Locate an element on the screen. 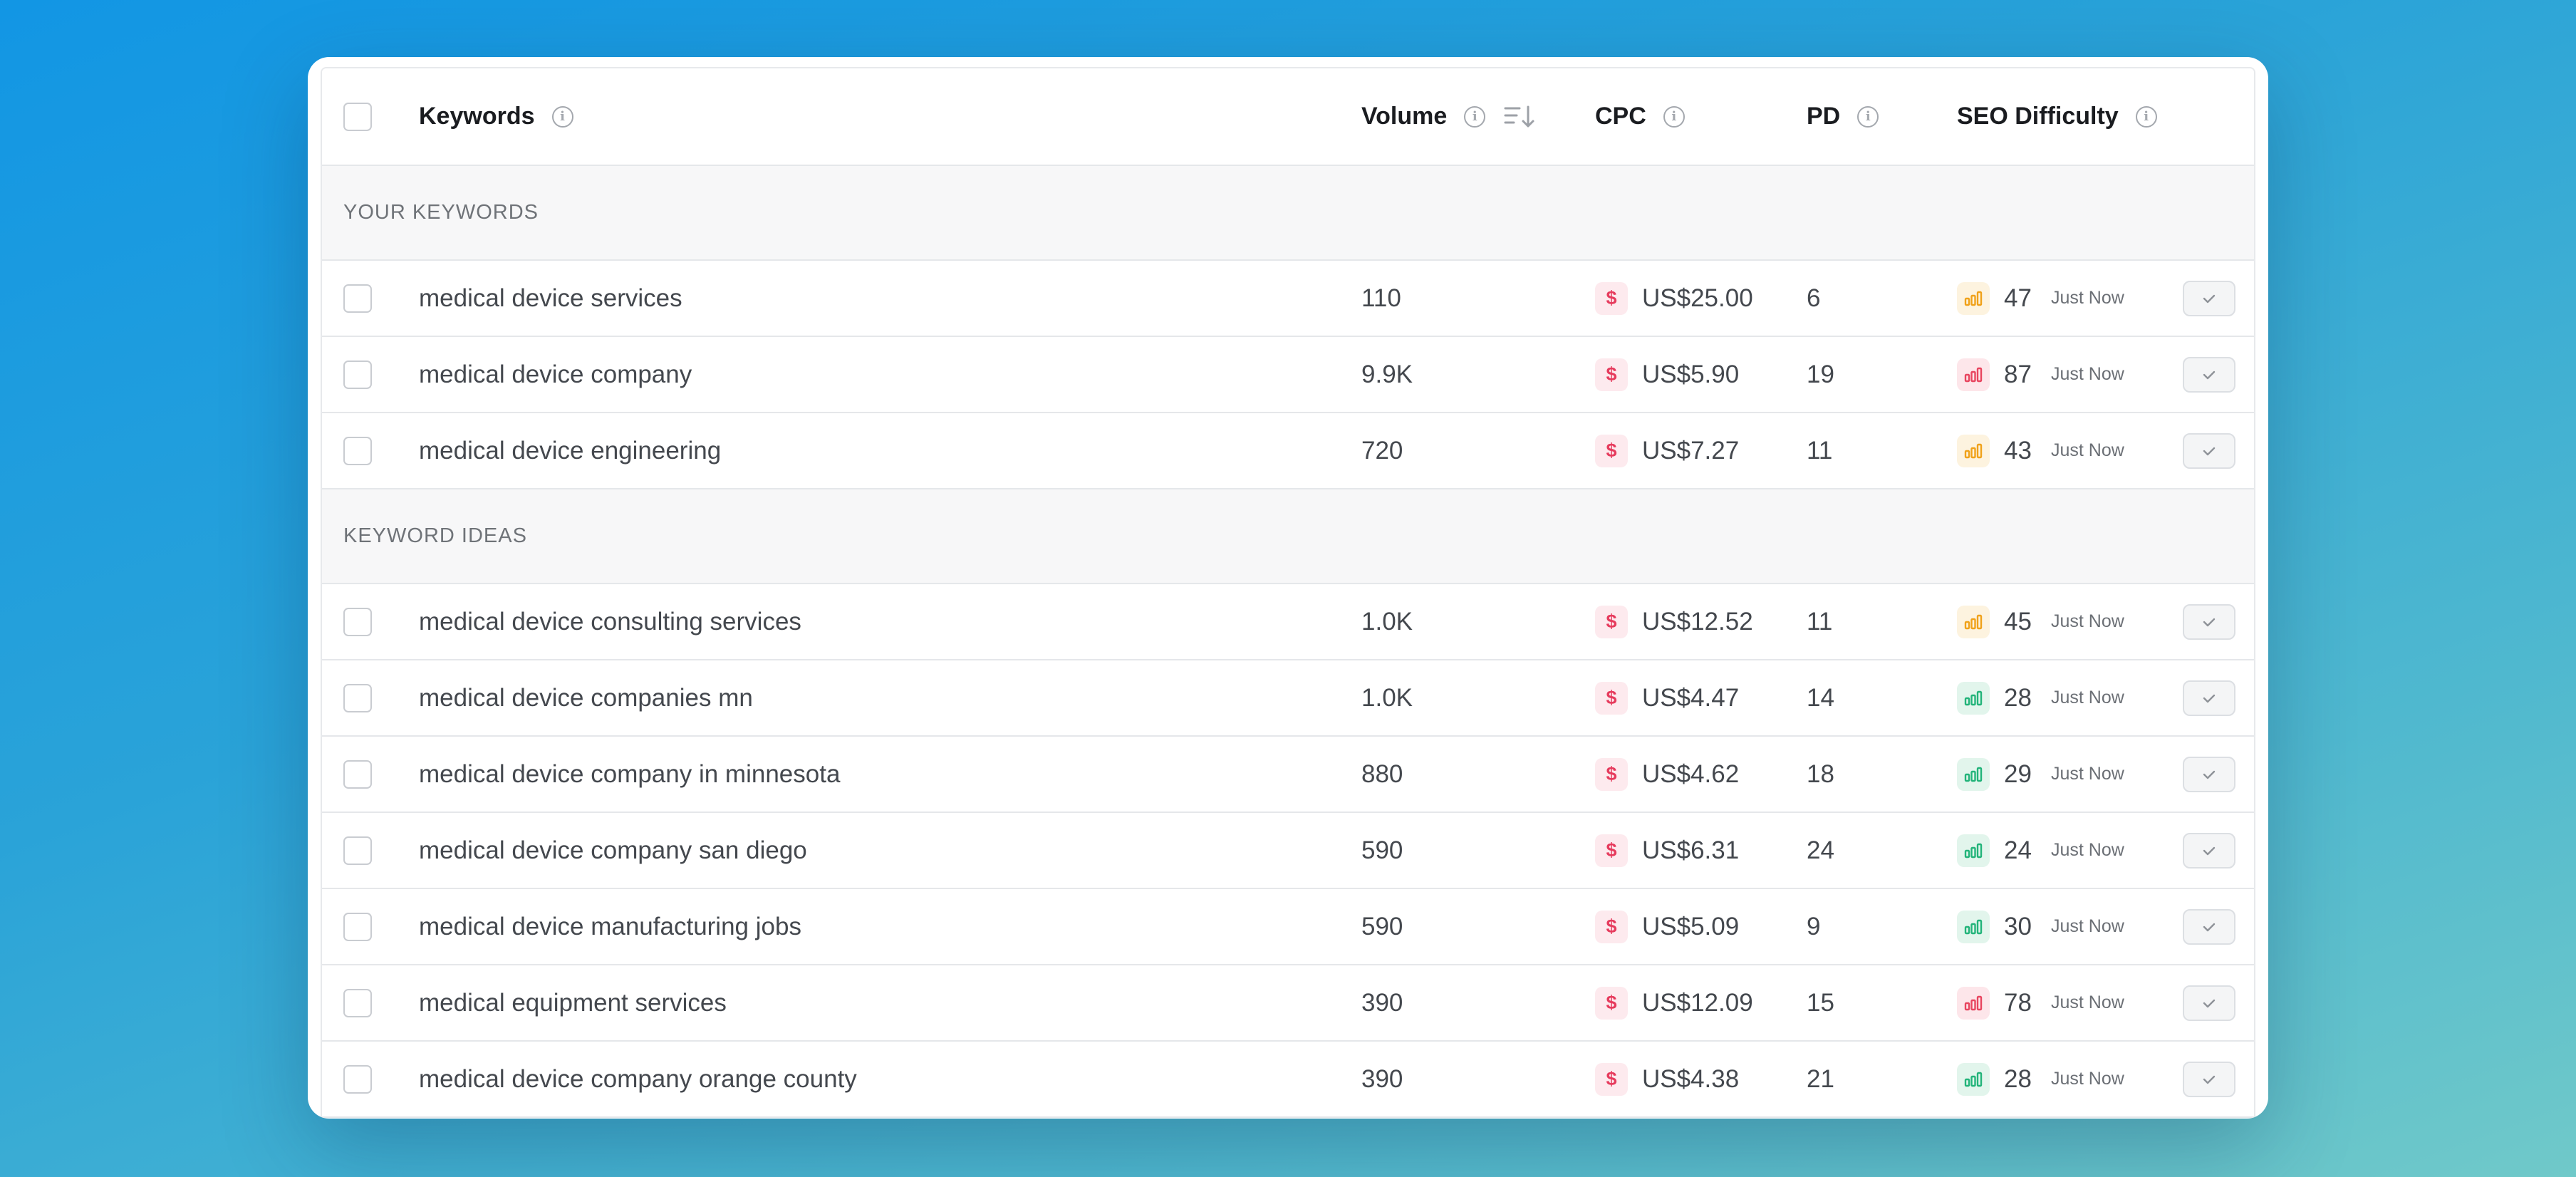  section-keyword-ideas: KEYWORD IDEAS is located at coordinates (1288, 536).